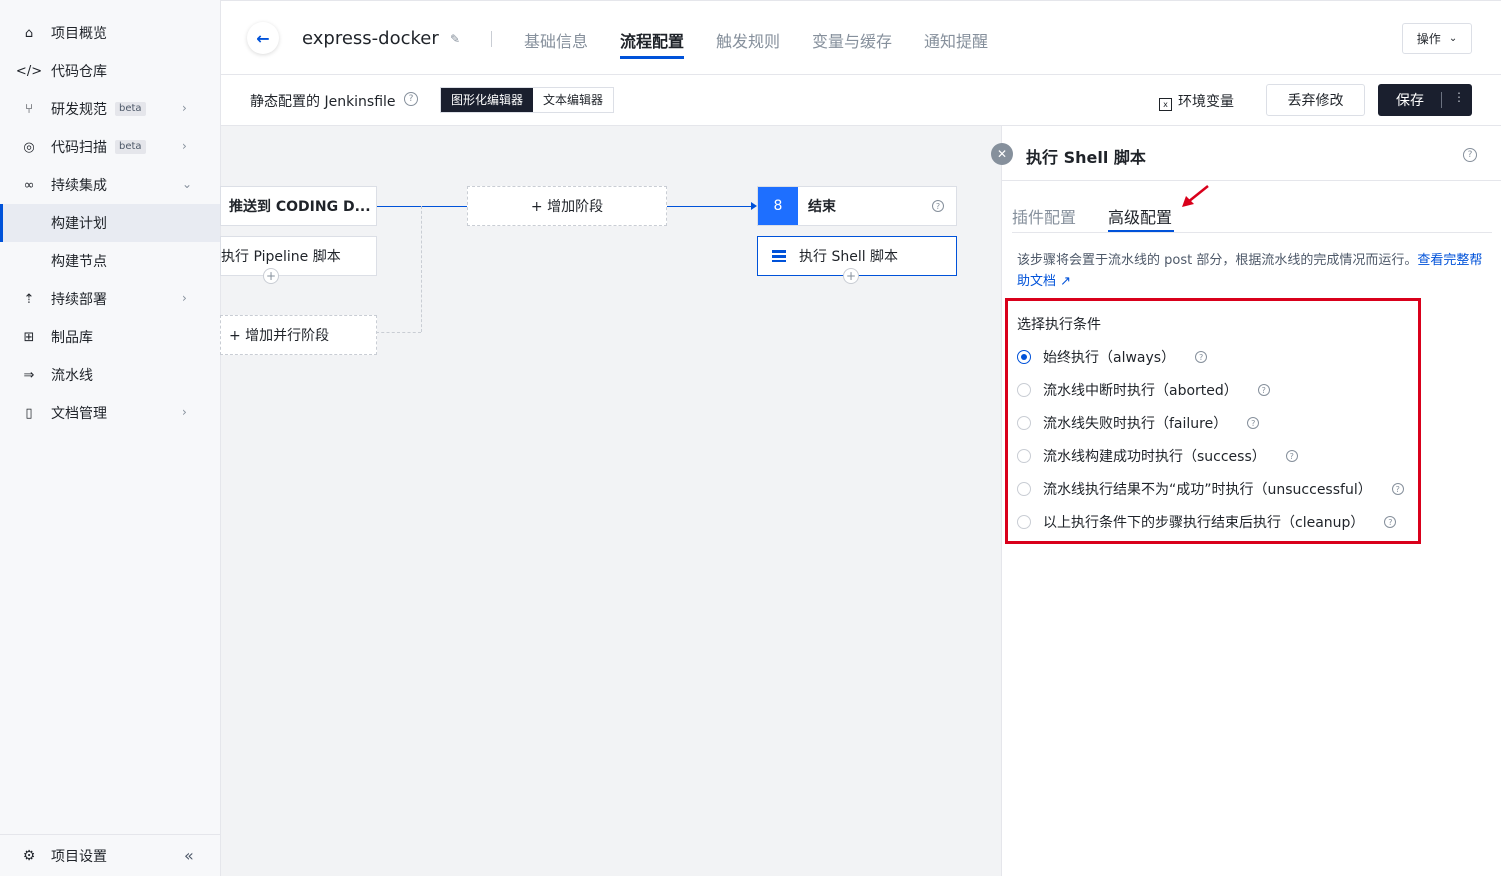 This screenshot has width=1501, height=876. I want to click on condition-aborted: 流水线中断时执行（aborted） ?, so click(1143, 390).